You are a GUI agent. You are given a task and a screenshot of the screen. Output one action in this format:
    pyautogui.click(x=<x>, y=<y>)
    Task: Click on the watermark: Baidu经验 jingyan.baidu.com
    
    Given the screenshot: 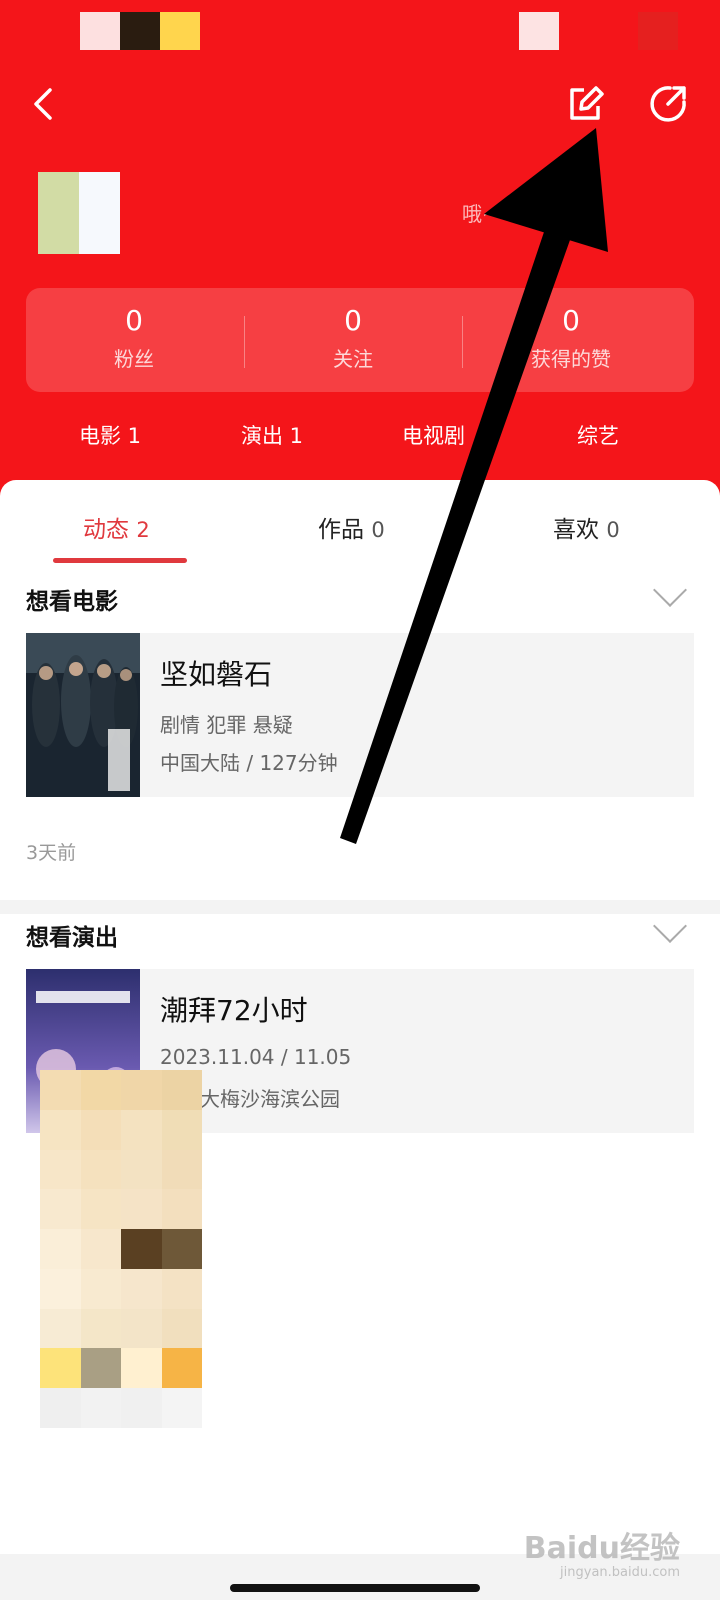 What is the action you would take?
    pyautogui.click(x=602, y=1551)
    